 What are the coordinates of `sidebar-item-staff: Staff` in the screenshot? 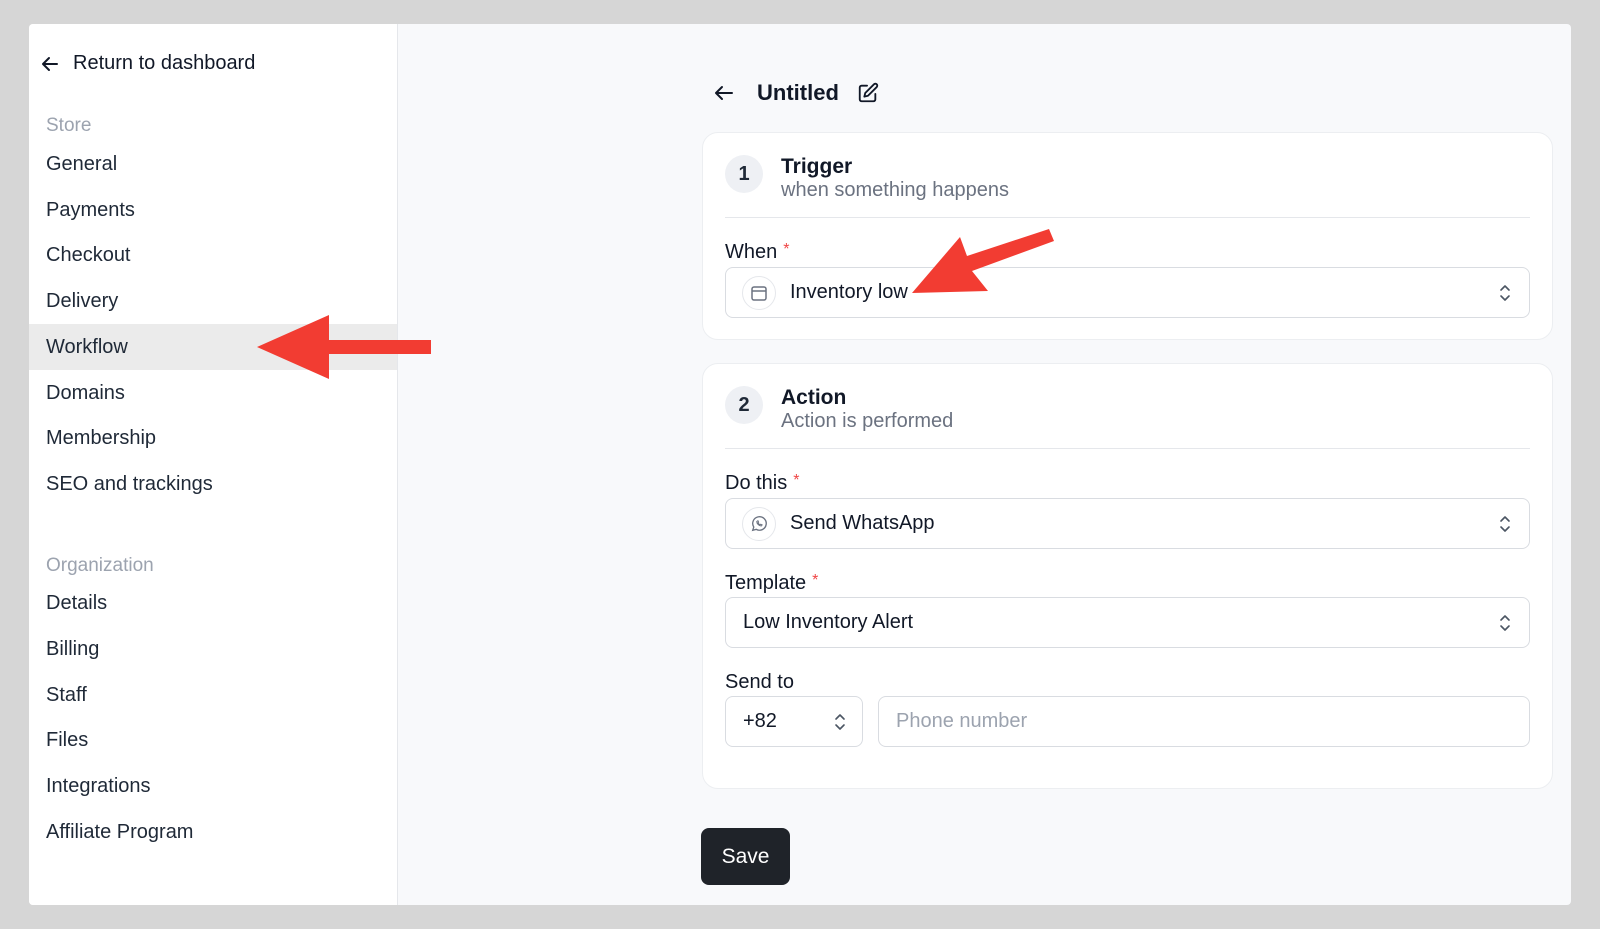 It's located at (213, 695).